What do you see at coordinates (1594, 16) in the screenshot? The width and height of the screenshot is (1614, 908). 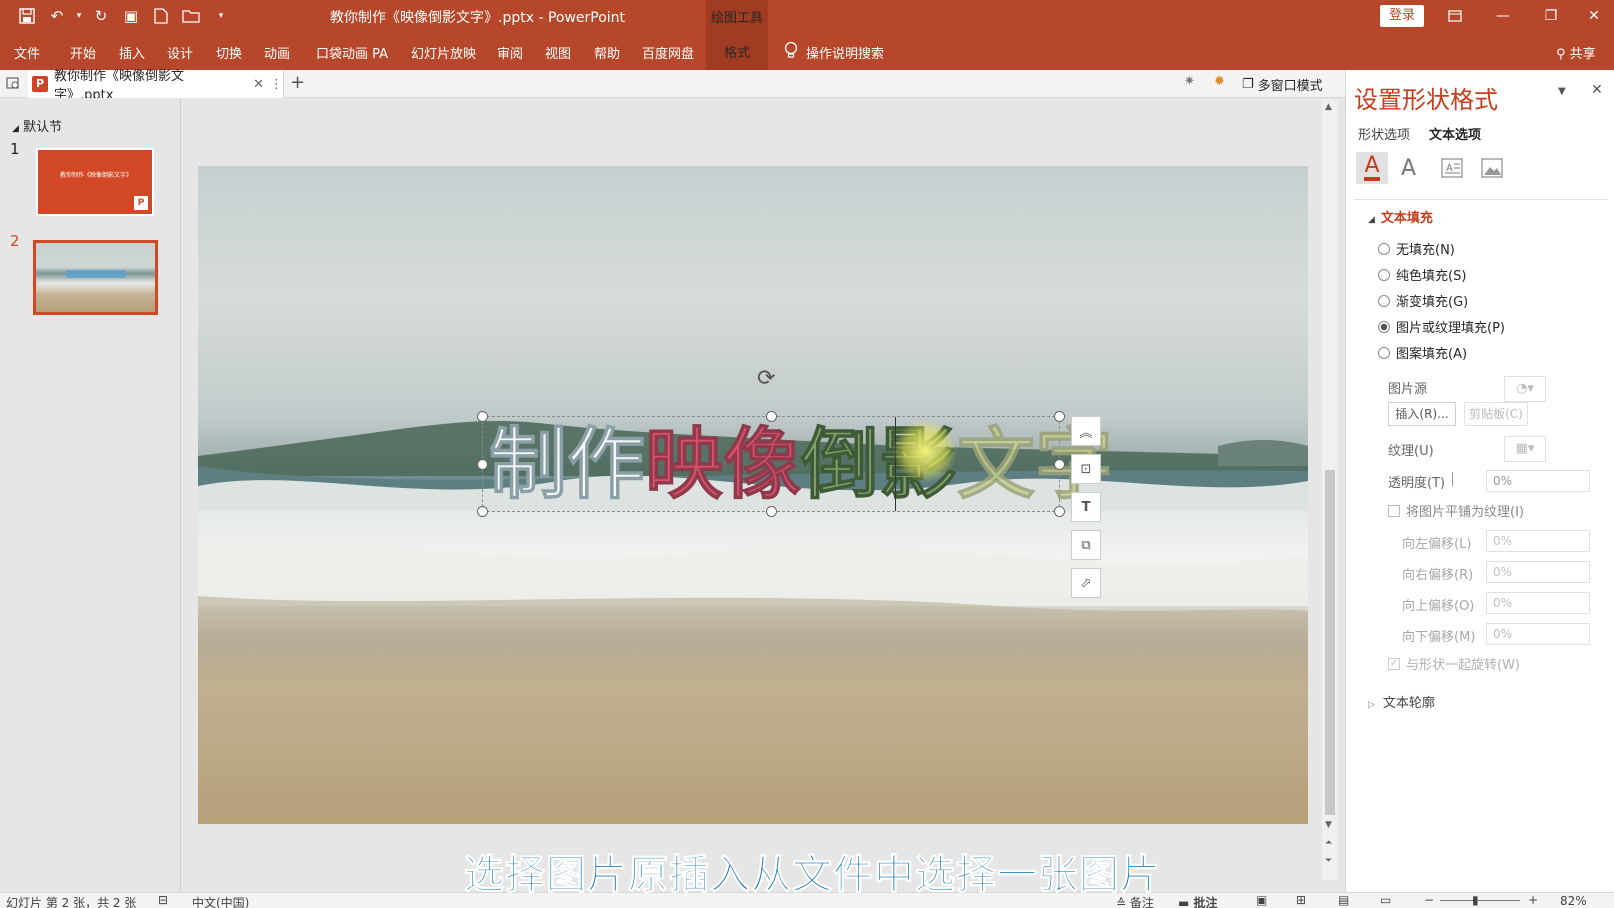 I see `close-icon: ✕` at bounding box center [1594, 16].